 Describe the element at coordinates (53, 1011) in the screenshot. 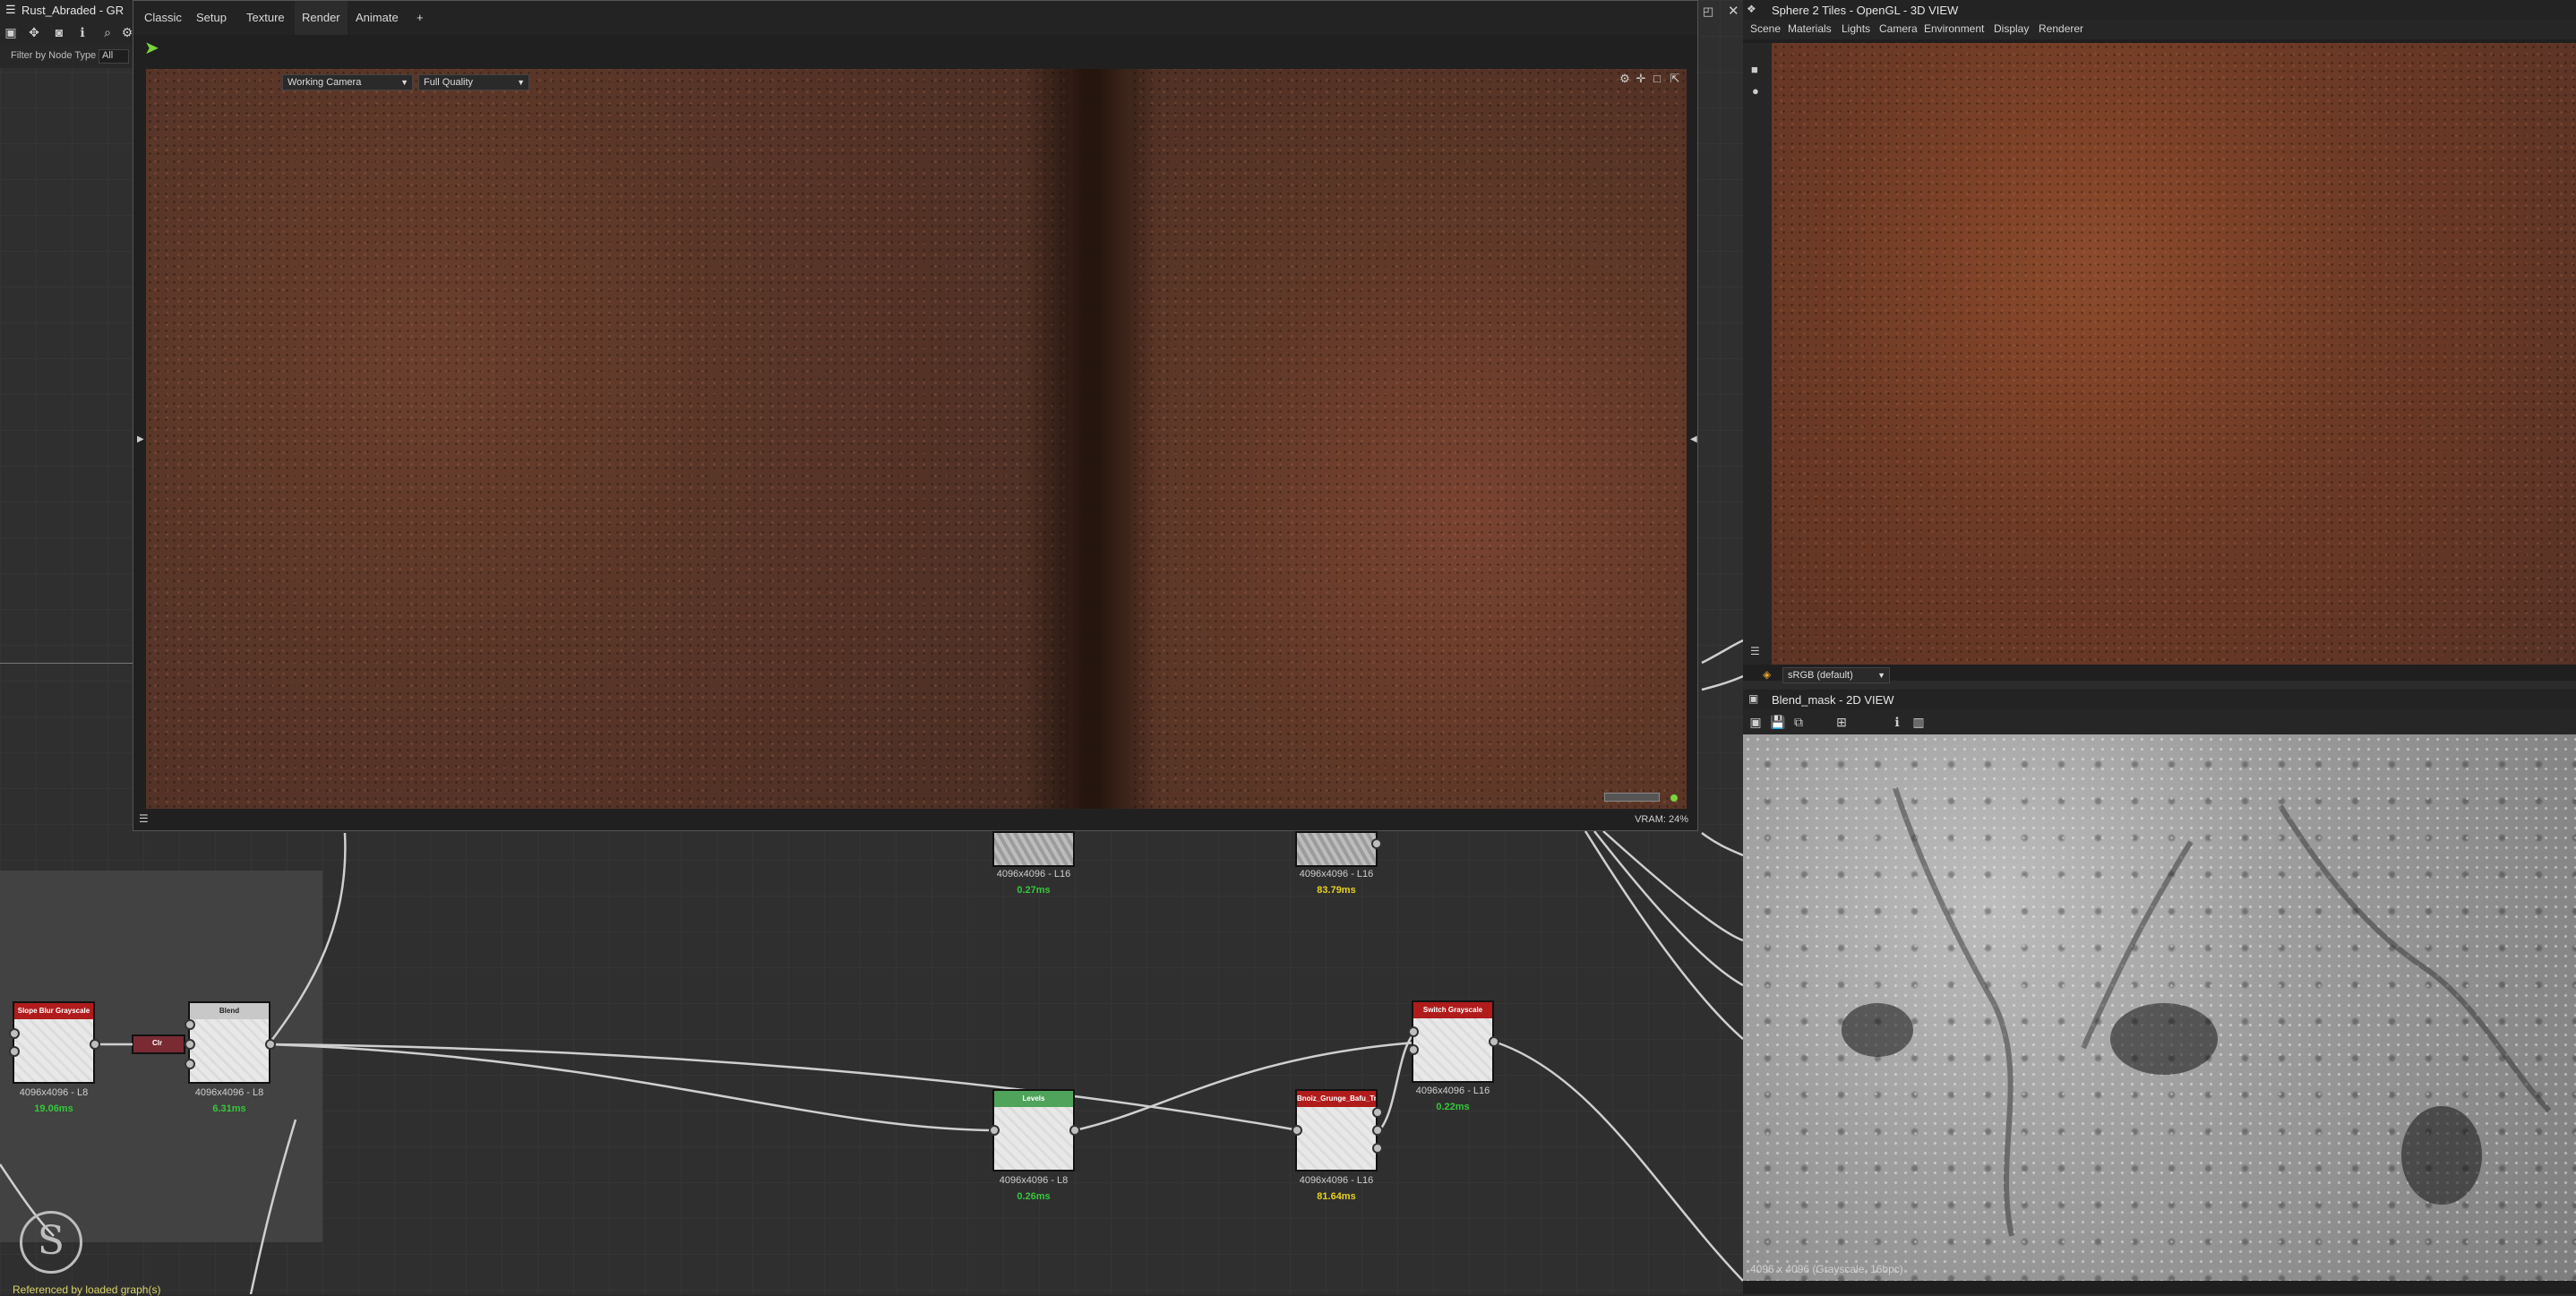

I see `node-title: Slope Blur Grayscale` at that location.